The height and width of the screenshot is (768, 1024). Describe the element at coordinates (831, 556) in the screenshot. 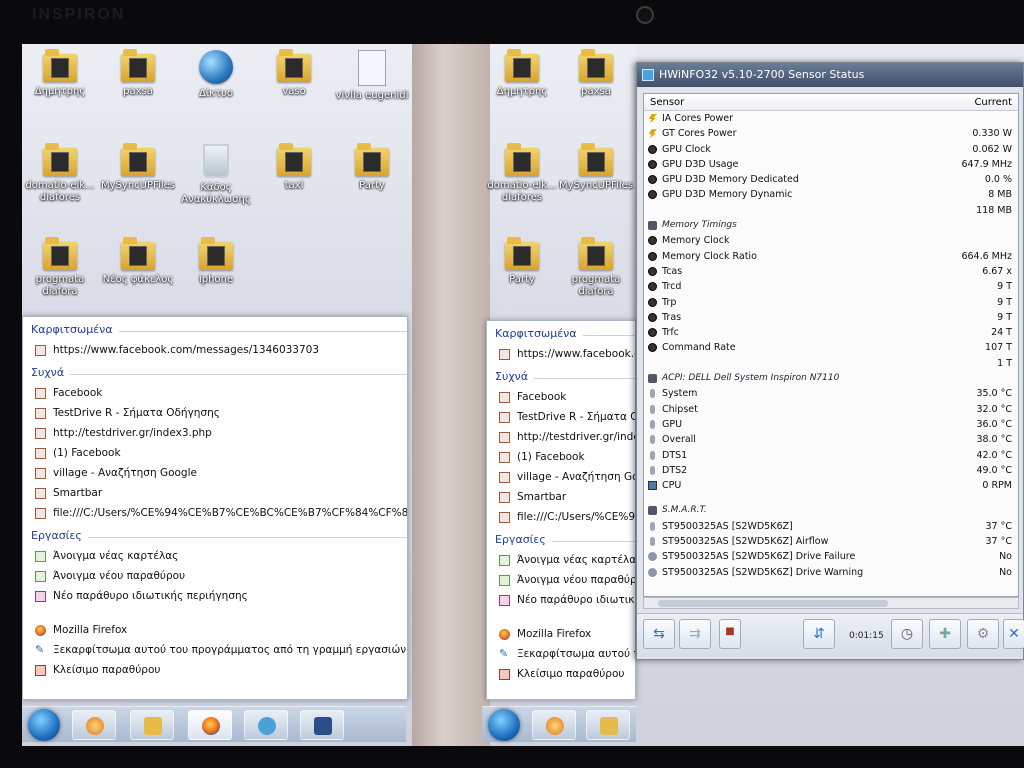

I see `sensor-row: ST9500325AS [S2WD5K6Z] Drive Failure No` at that location.